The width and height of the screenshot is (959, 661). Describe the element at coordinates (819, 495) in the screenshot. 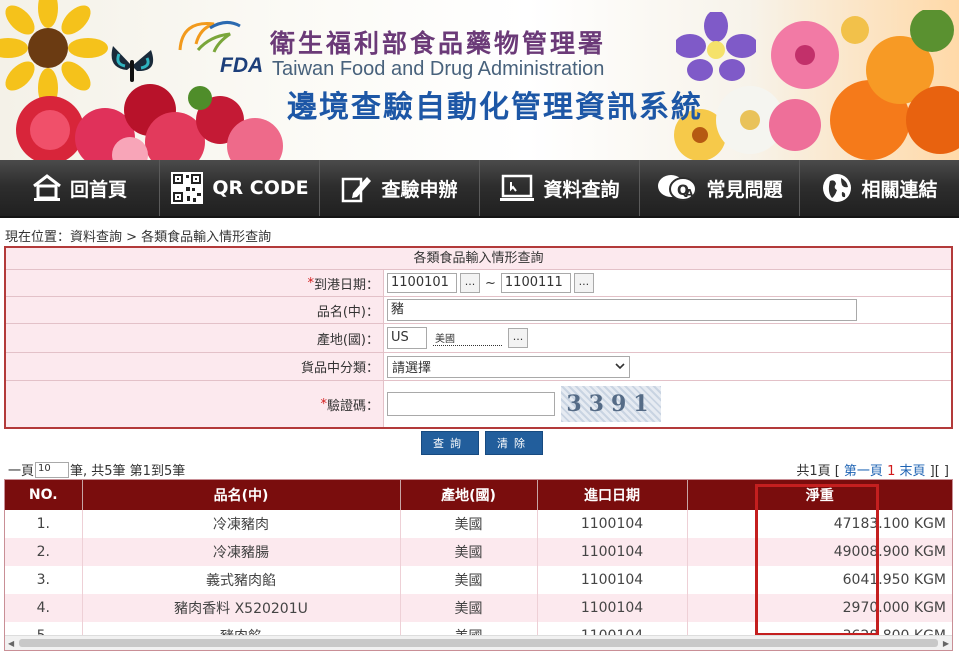

I see `column-header-net-weight: 淨重` at that location.